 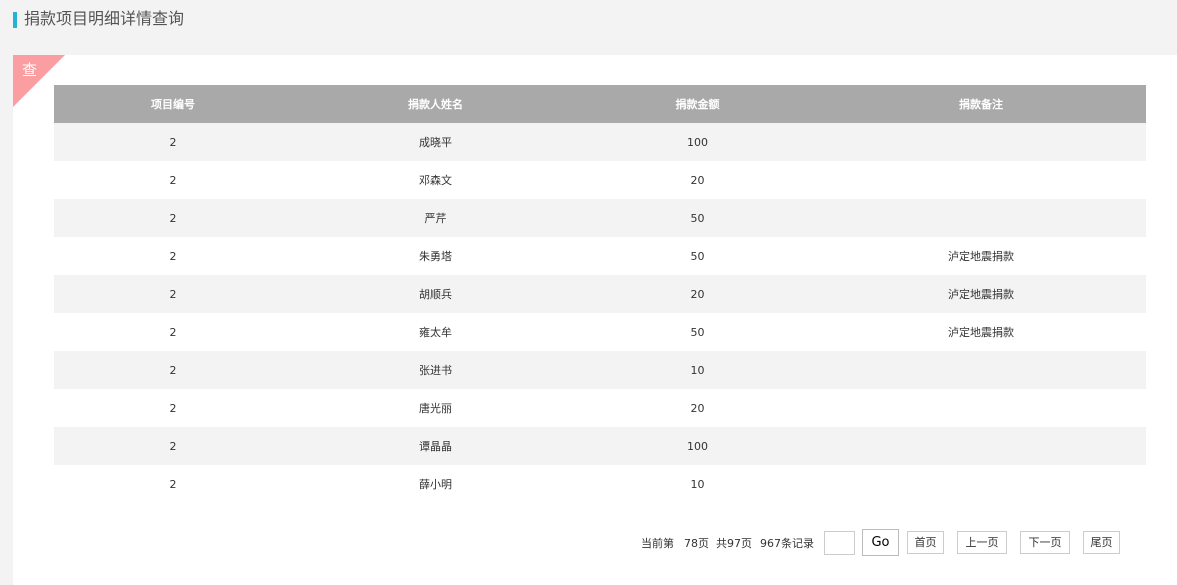 What do you see at coordinates (697, 104) in the screenshot?
I see `col-header-amount: 捐款金额` at bounding box center [697, 104].